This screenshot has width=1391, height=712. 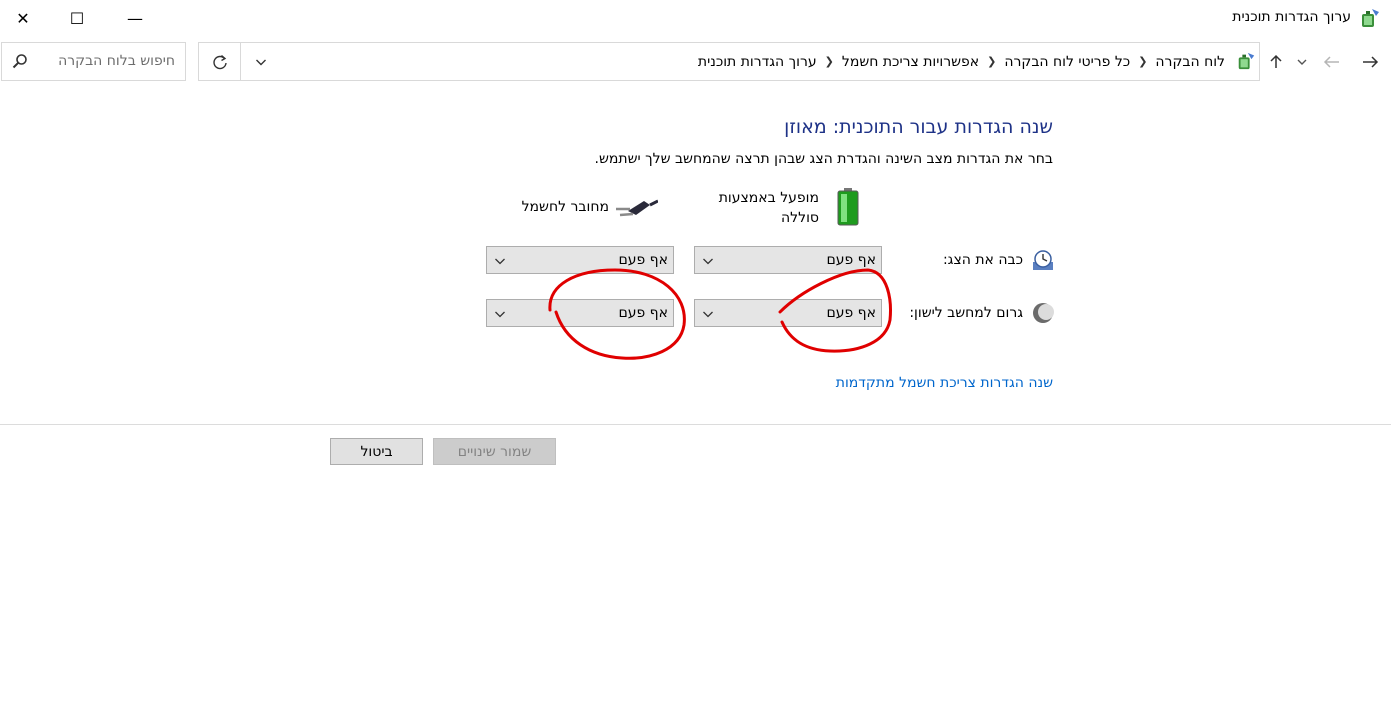 What do you see at coordinates (637, 208) in the screenshot?
I see `power-plug-icon` at bounding box center [637, 208].